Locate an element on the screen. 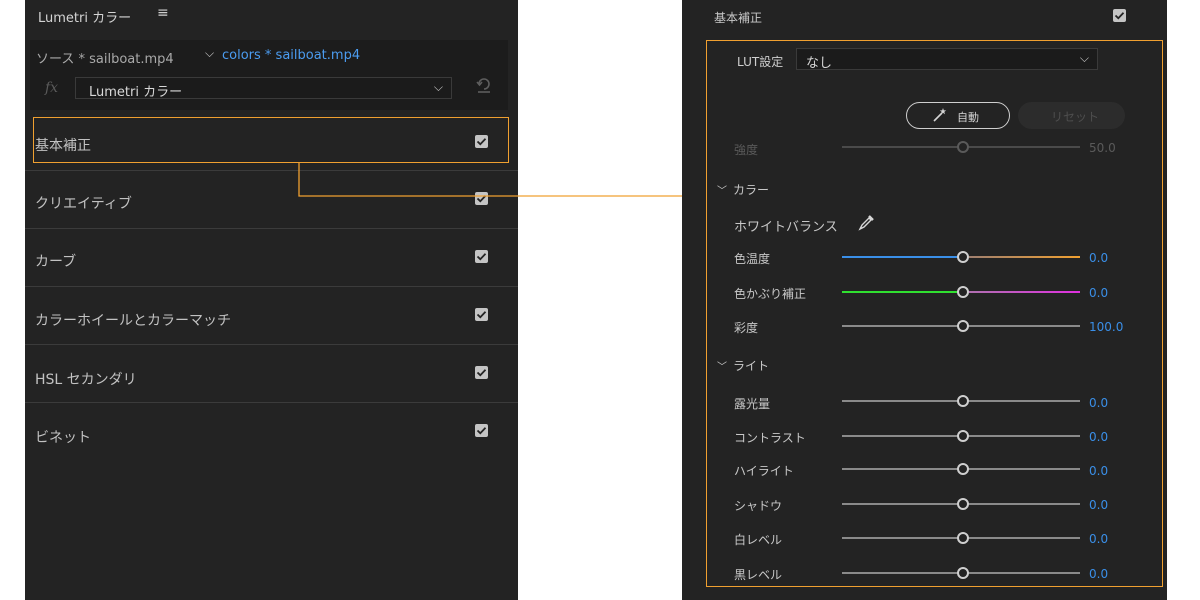  section-title: 基本補正 is located at coordinates (738, 18).